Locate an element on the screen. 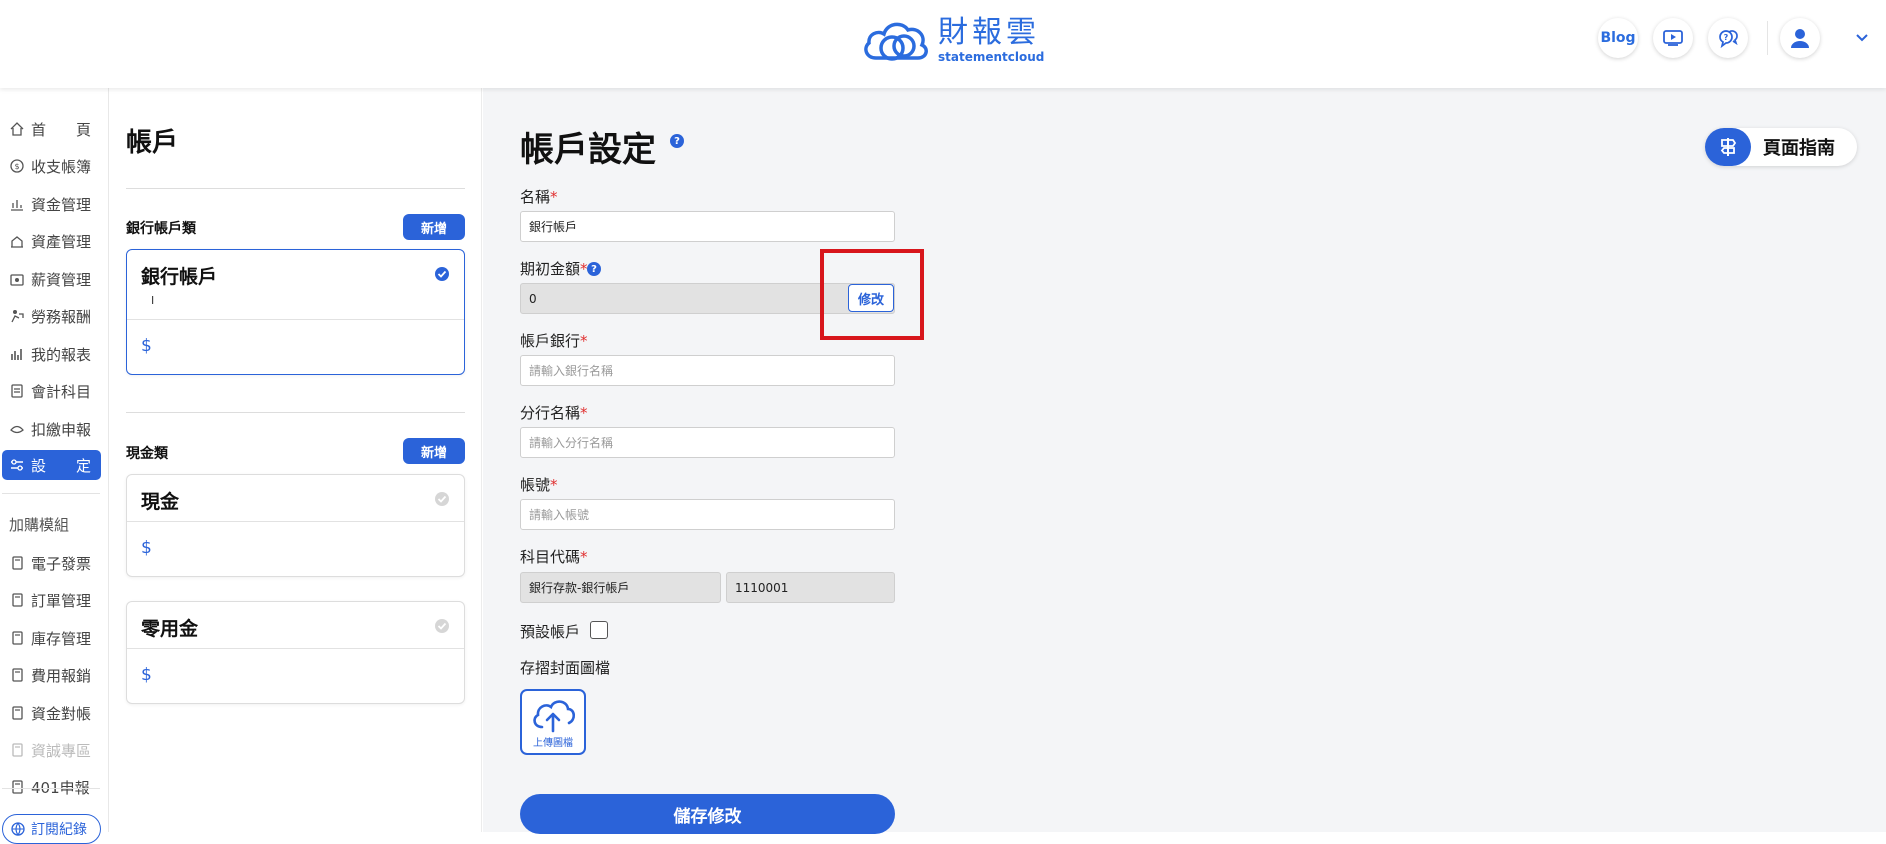  sidebar-item-label: 401申報 is located at coordinates (60, 787).